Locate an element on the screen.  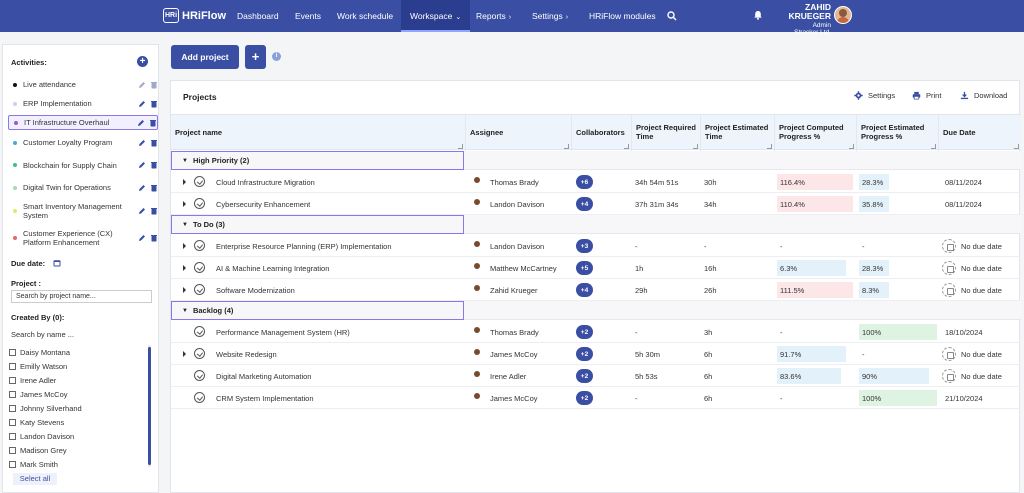
add-project-button: Add project is located at coordinates (205, 57).